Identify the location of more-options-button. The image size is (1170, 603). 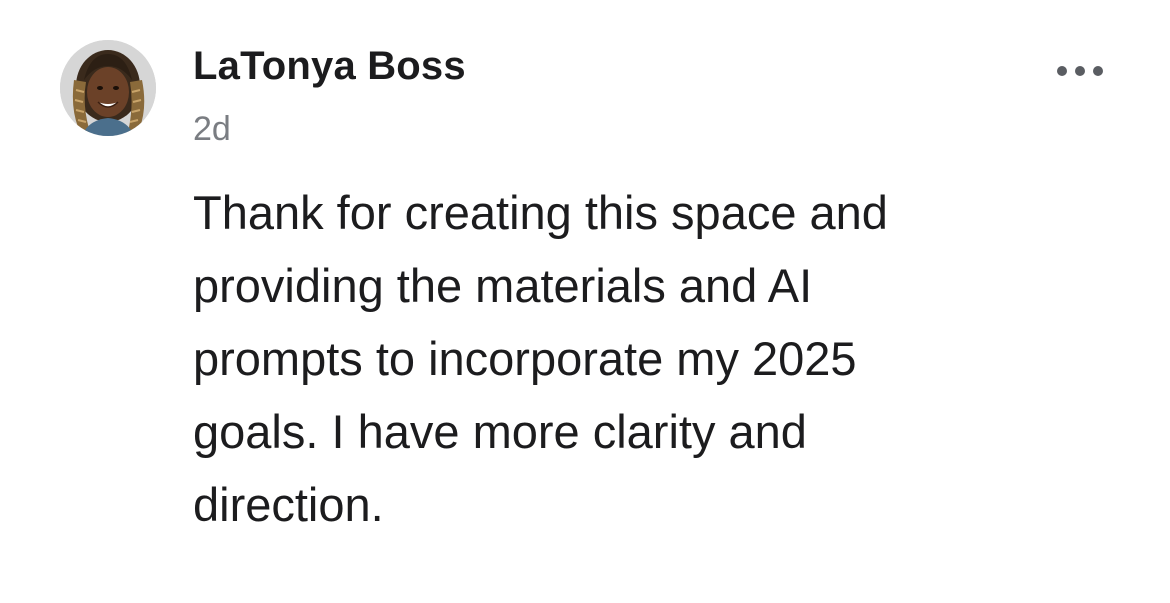
(1080, 71).